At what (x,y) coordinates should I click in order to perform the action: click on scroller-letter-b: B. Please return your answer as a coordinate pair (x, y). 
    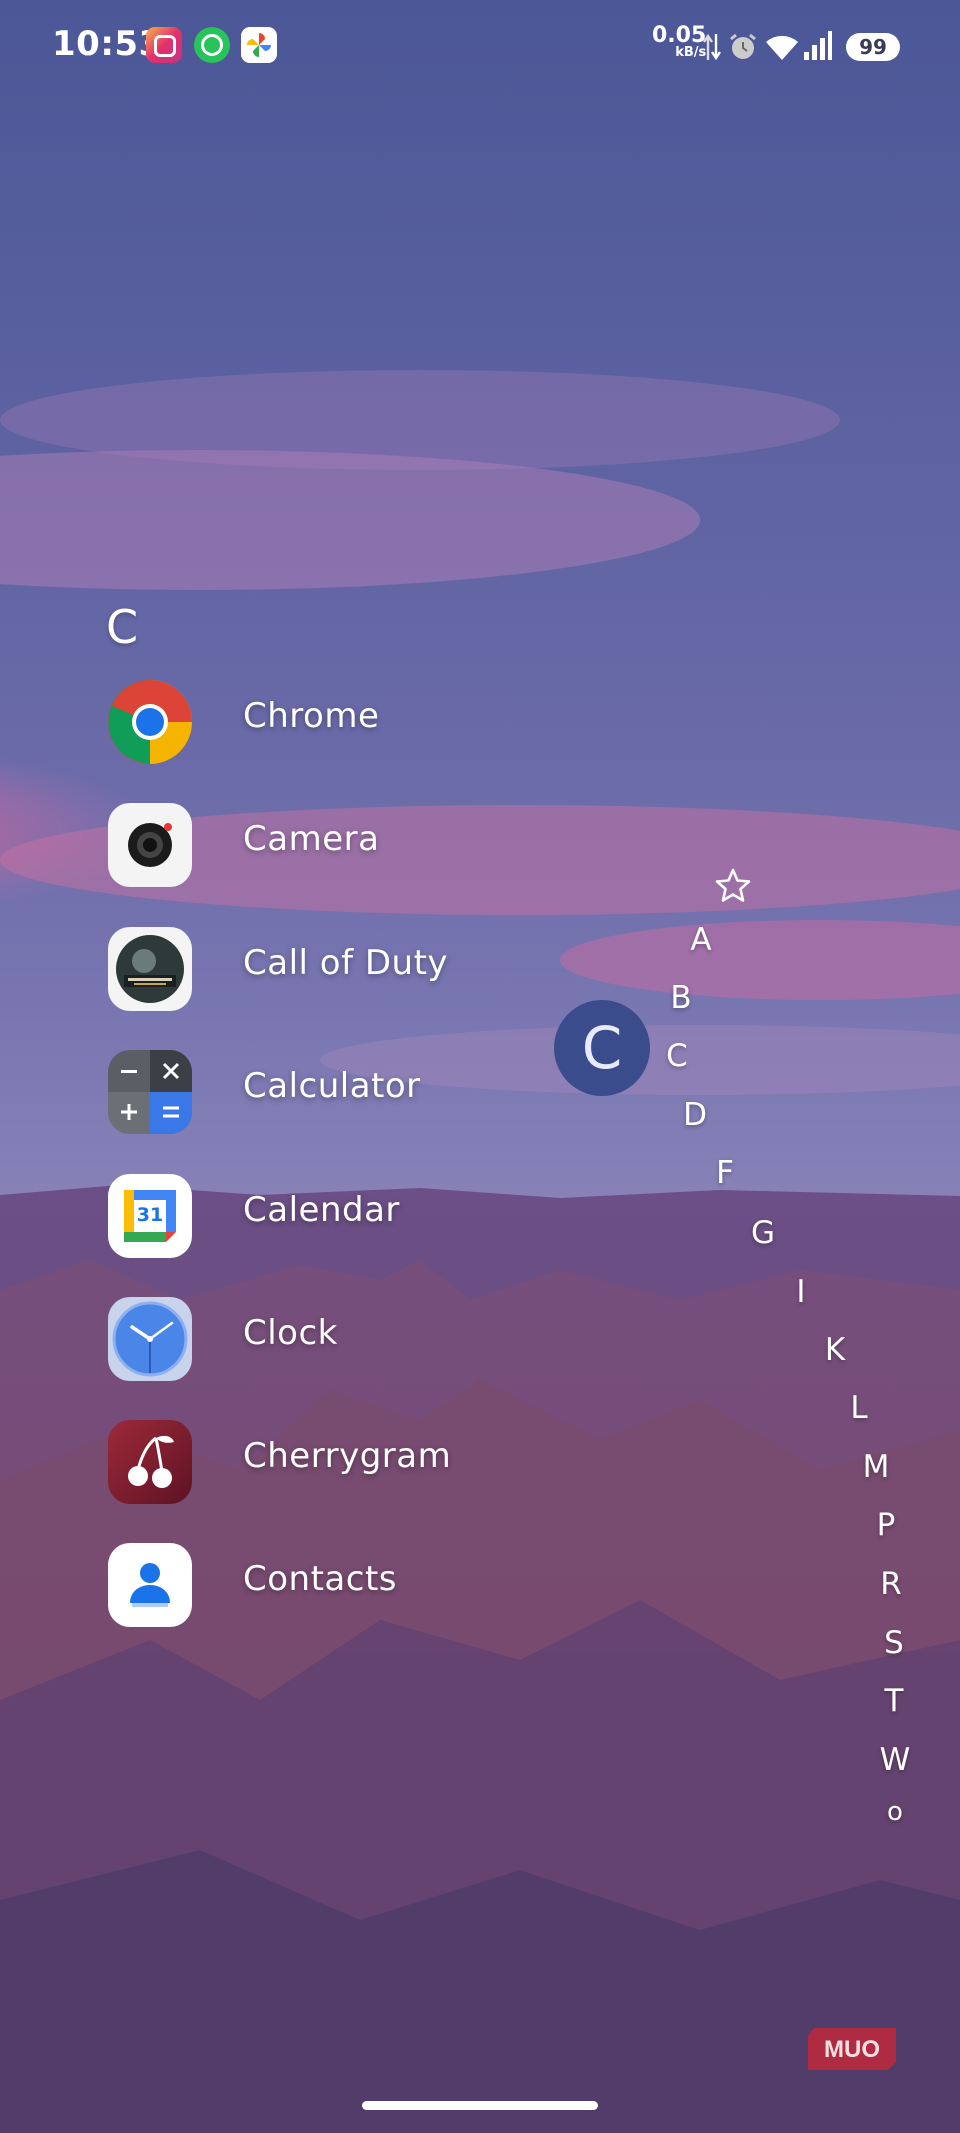
    Looking at the image, I should click on (681, 998).